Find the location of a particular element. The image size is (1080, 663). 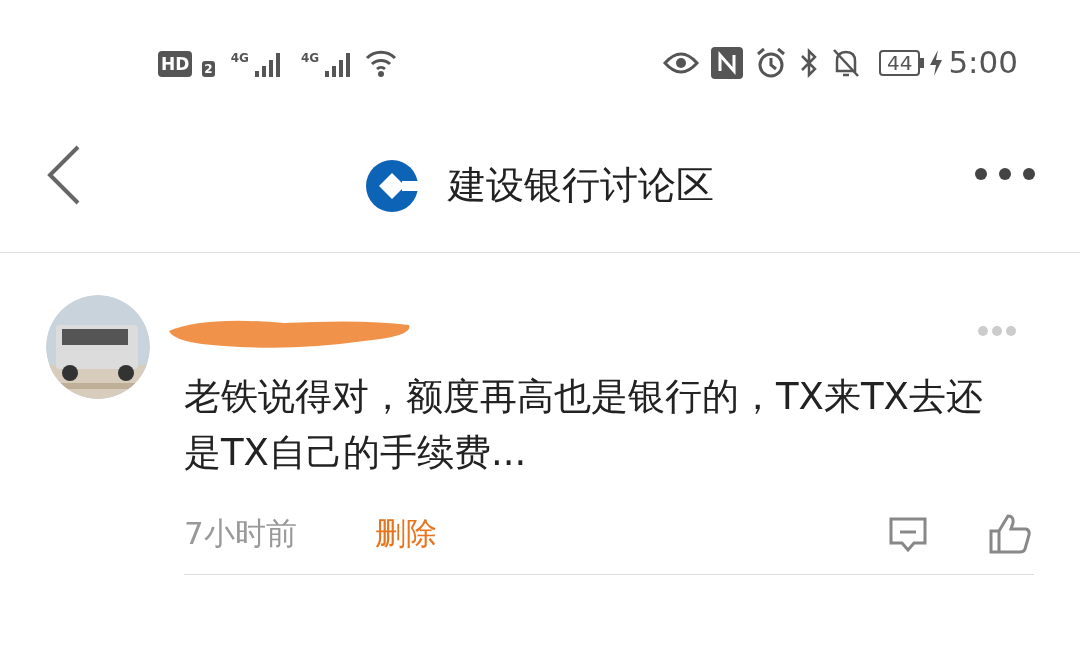

alarm-icon is located at coordinates (770, 62).